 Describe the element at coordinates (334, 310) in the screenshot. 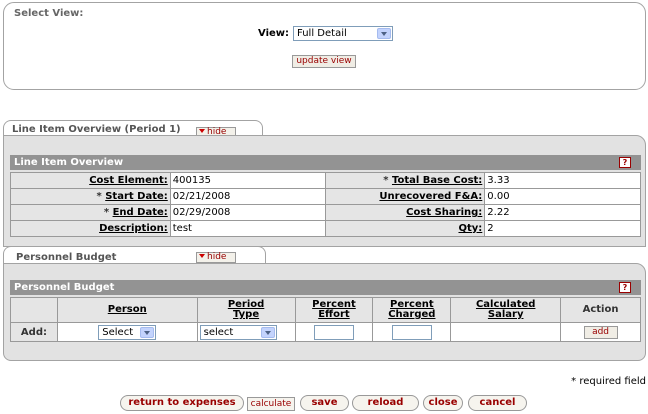

I see `col-percent-effort: Percent Effort` at that location.